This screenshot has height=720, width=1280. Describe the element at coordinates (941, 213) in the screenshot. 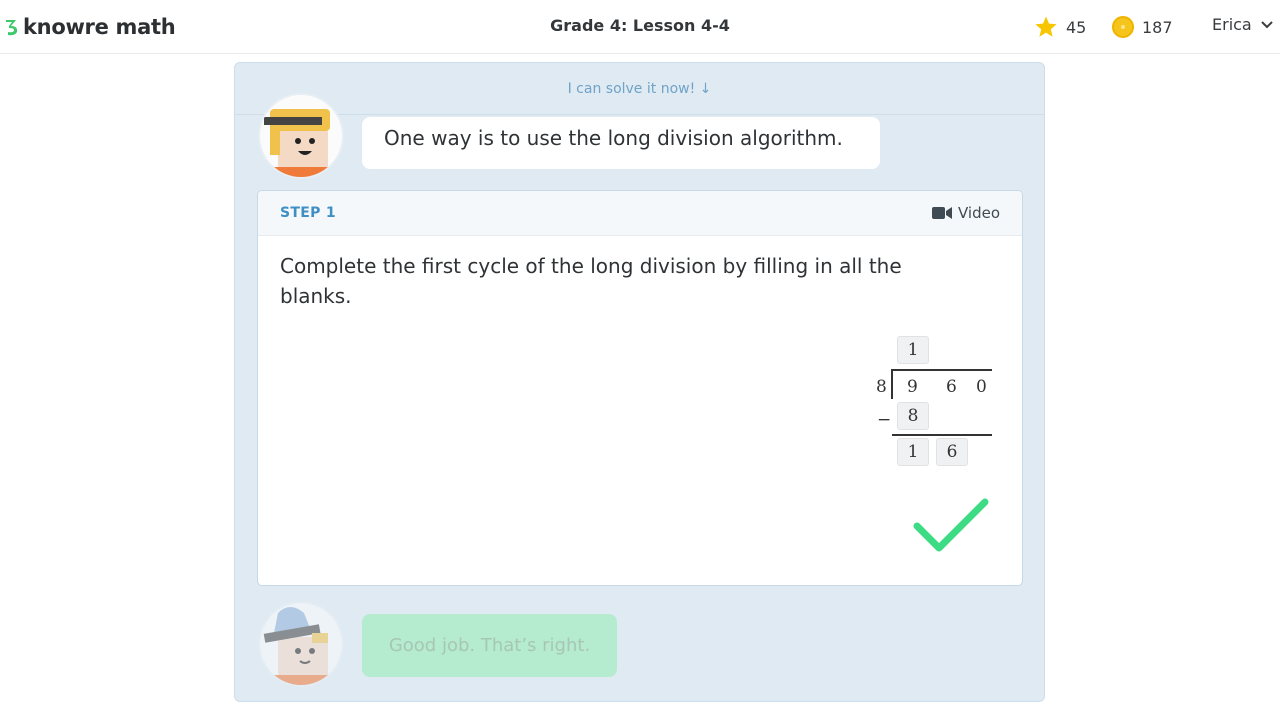

I see `video-camera-icon` at that location.